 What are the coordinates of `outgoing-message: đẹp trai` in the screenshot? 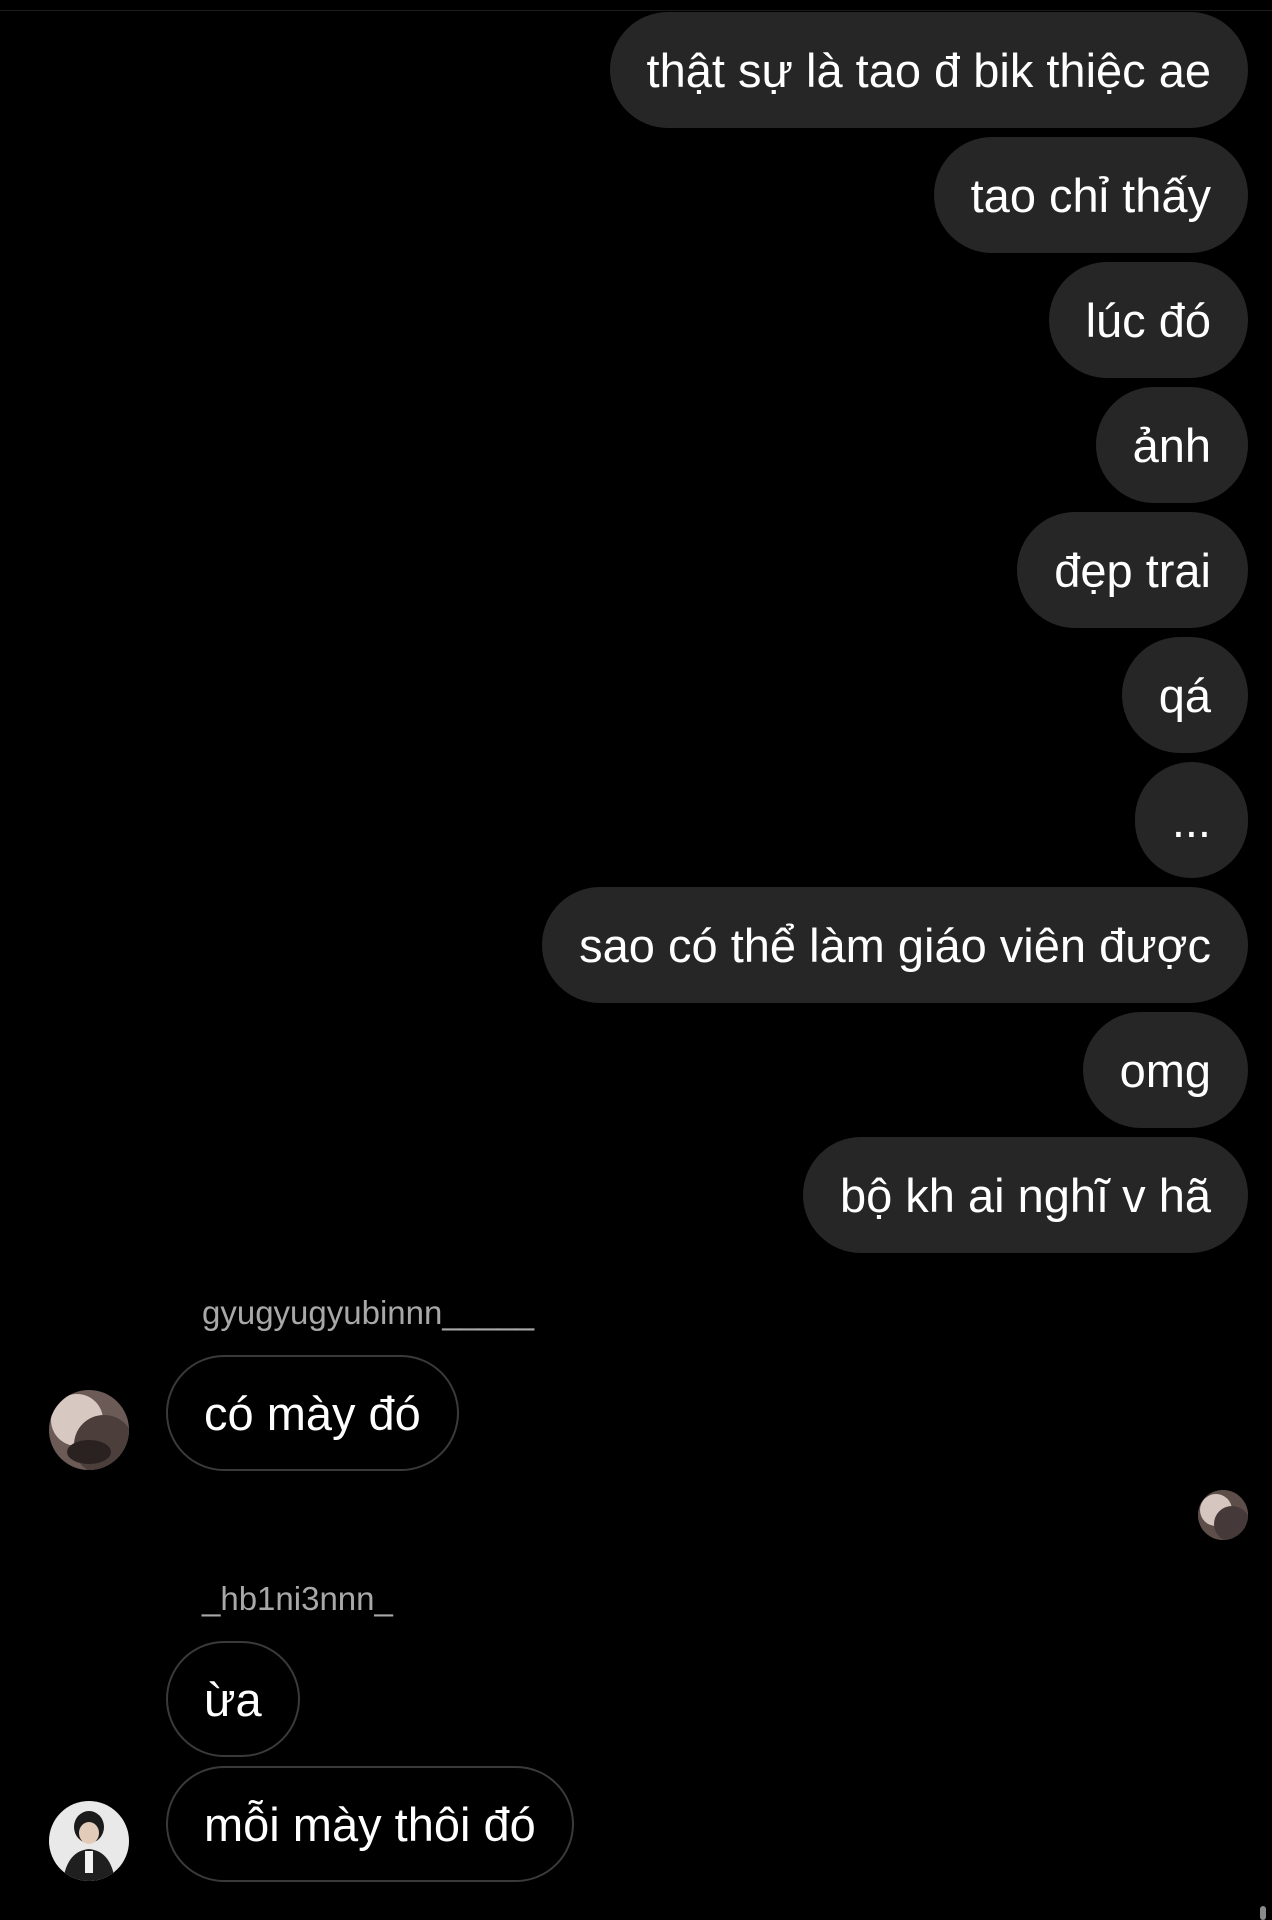 It's located at (1132, 570).